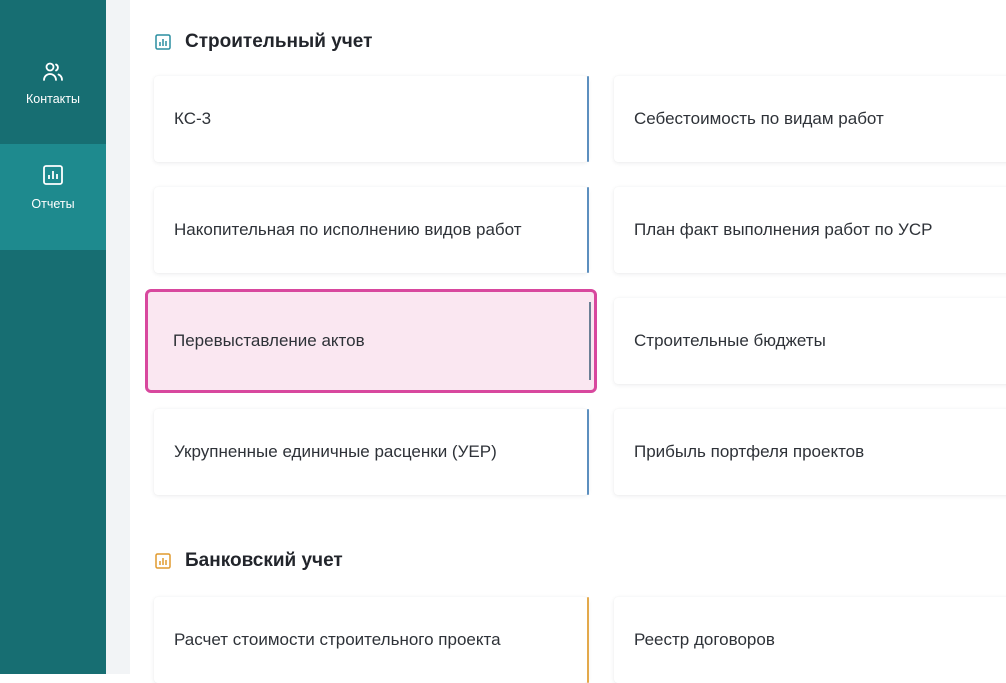 The height and width of the screenshot is (683, 1006). I want to click on report-card-label: Накопительная по исполнению видов работ, so click(348, 229).